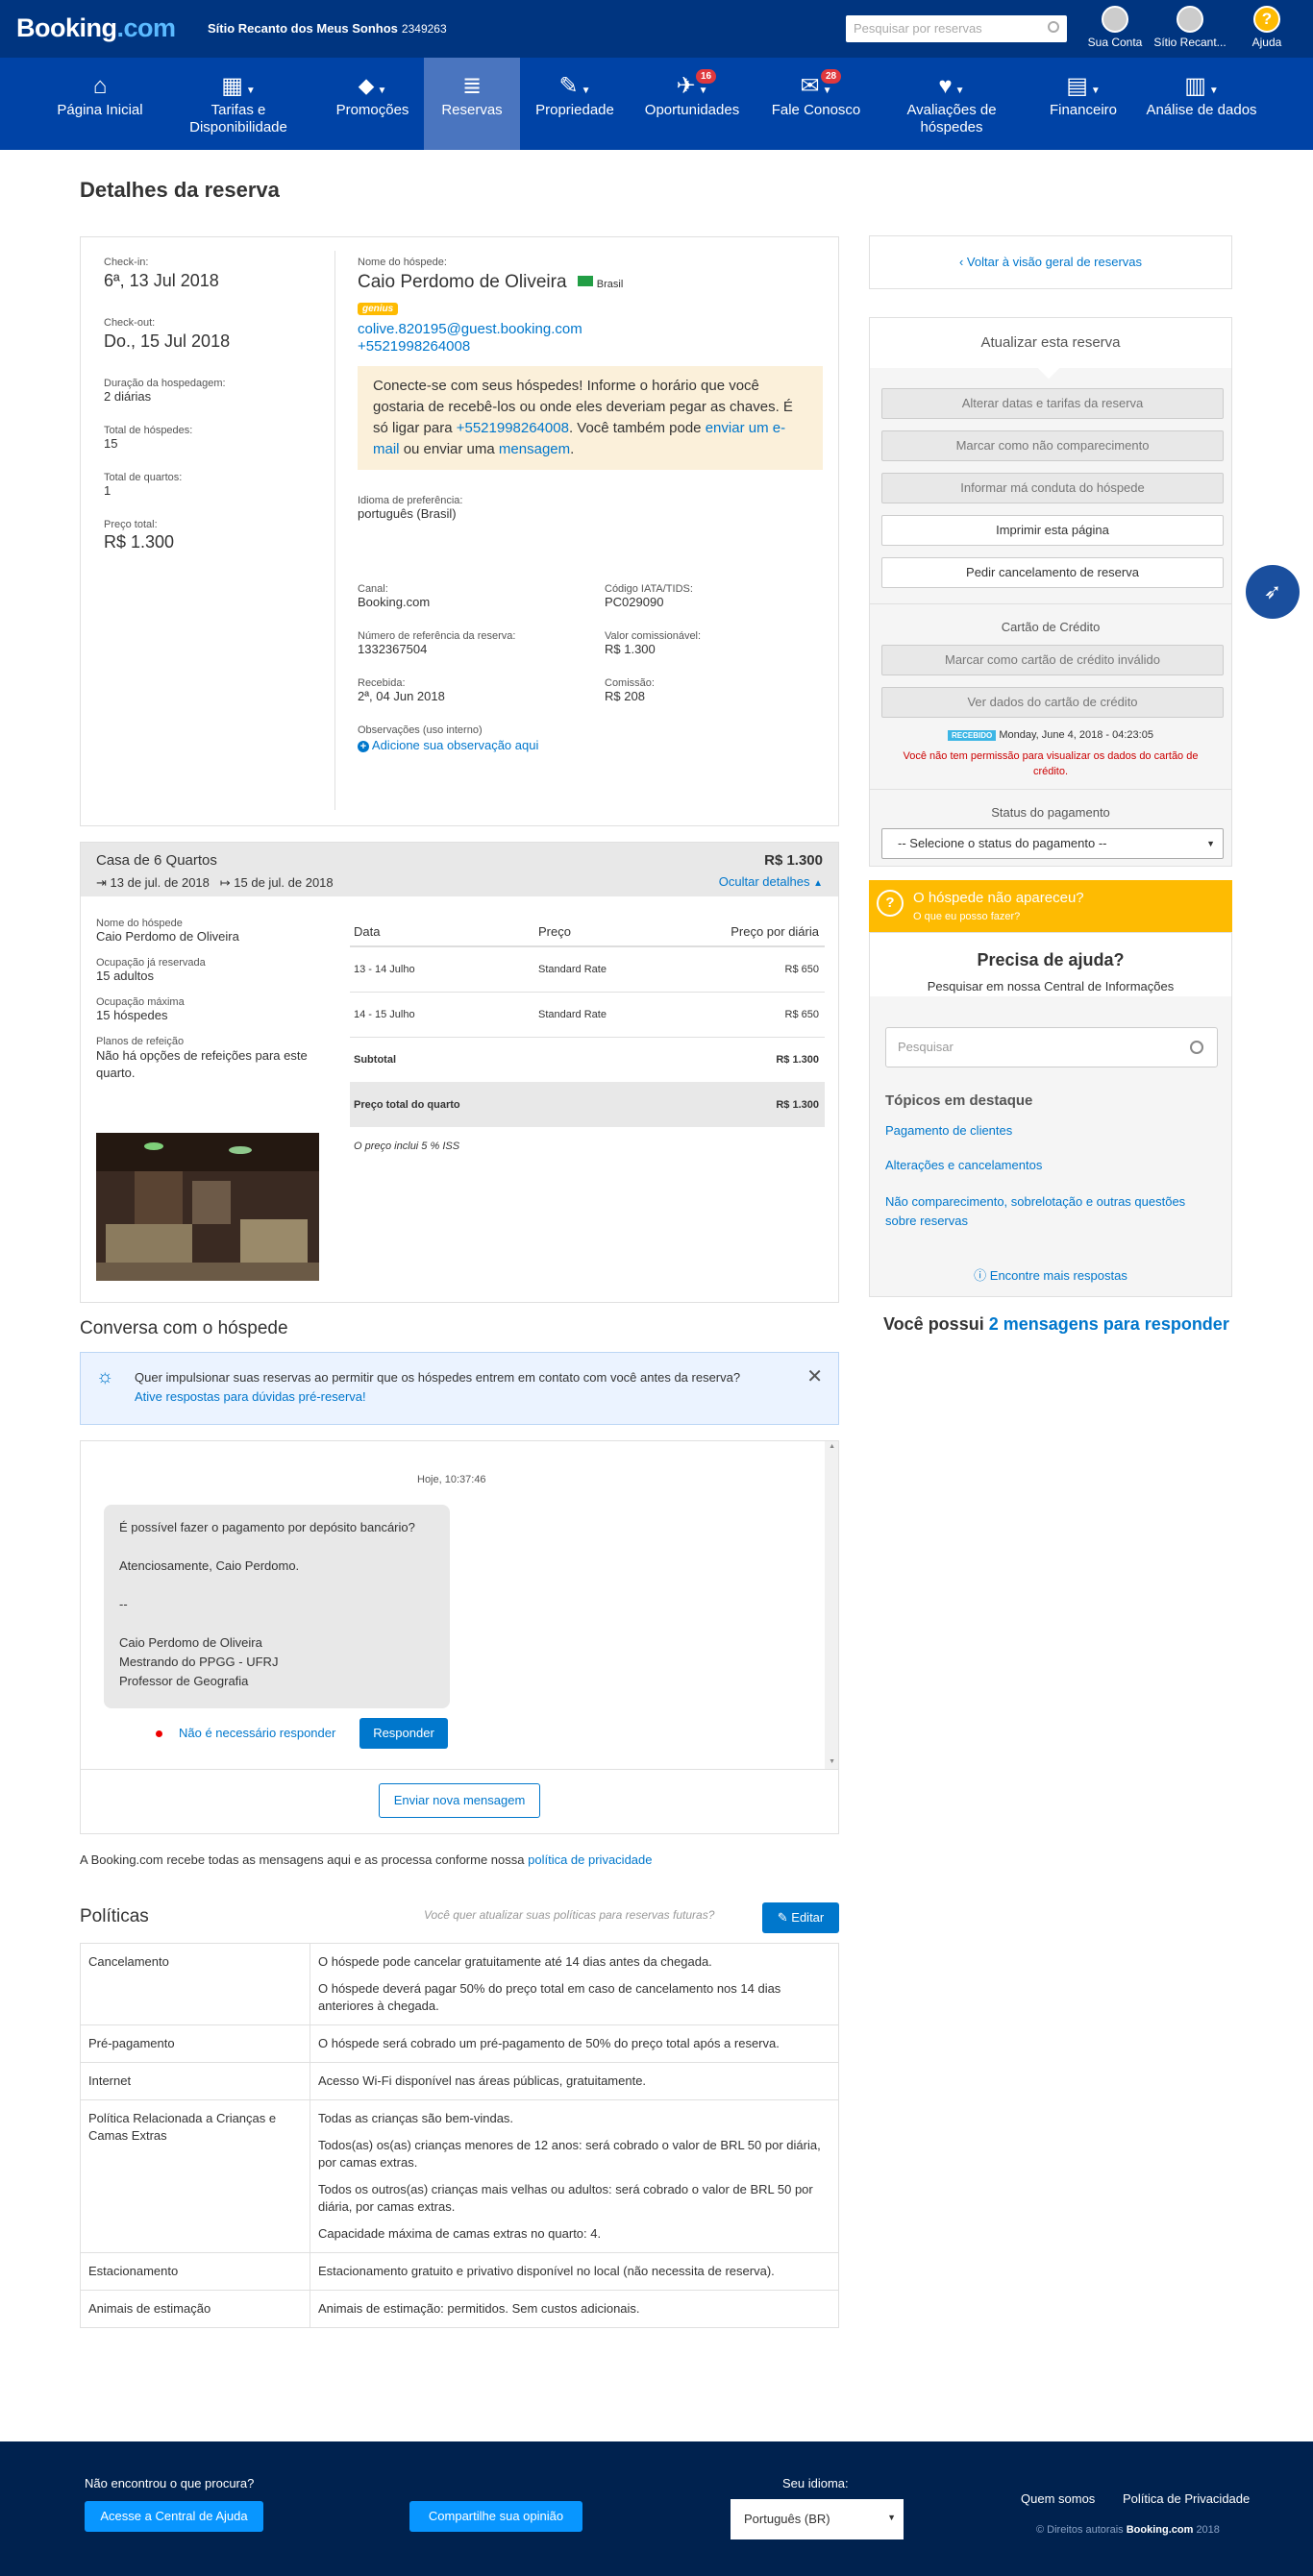 Image resolution: width=1313 pixels, height=2576 pixels. What do you see at coordinates (782, 1917) in the screenshot?
I see `pencil-icon: ✎` at bounding box center [782, 1917].